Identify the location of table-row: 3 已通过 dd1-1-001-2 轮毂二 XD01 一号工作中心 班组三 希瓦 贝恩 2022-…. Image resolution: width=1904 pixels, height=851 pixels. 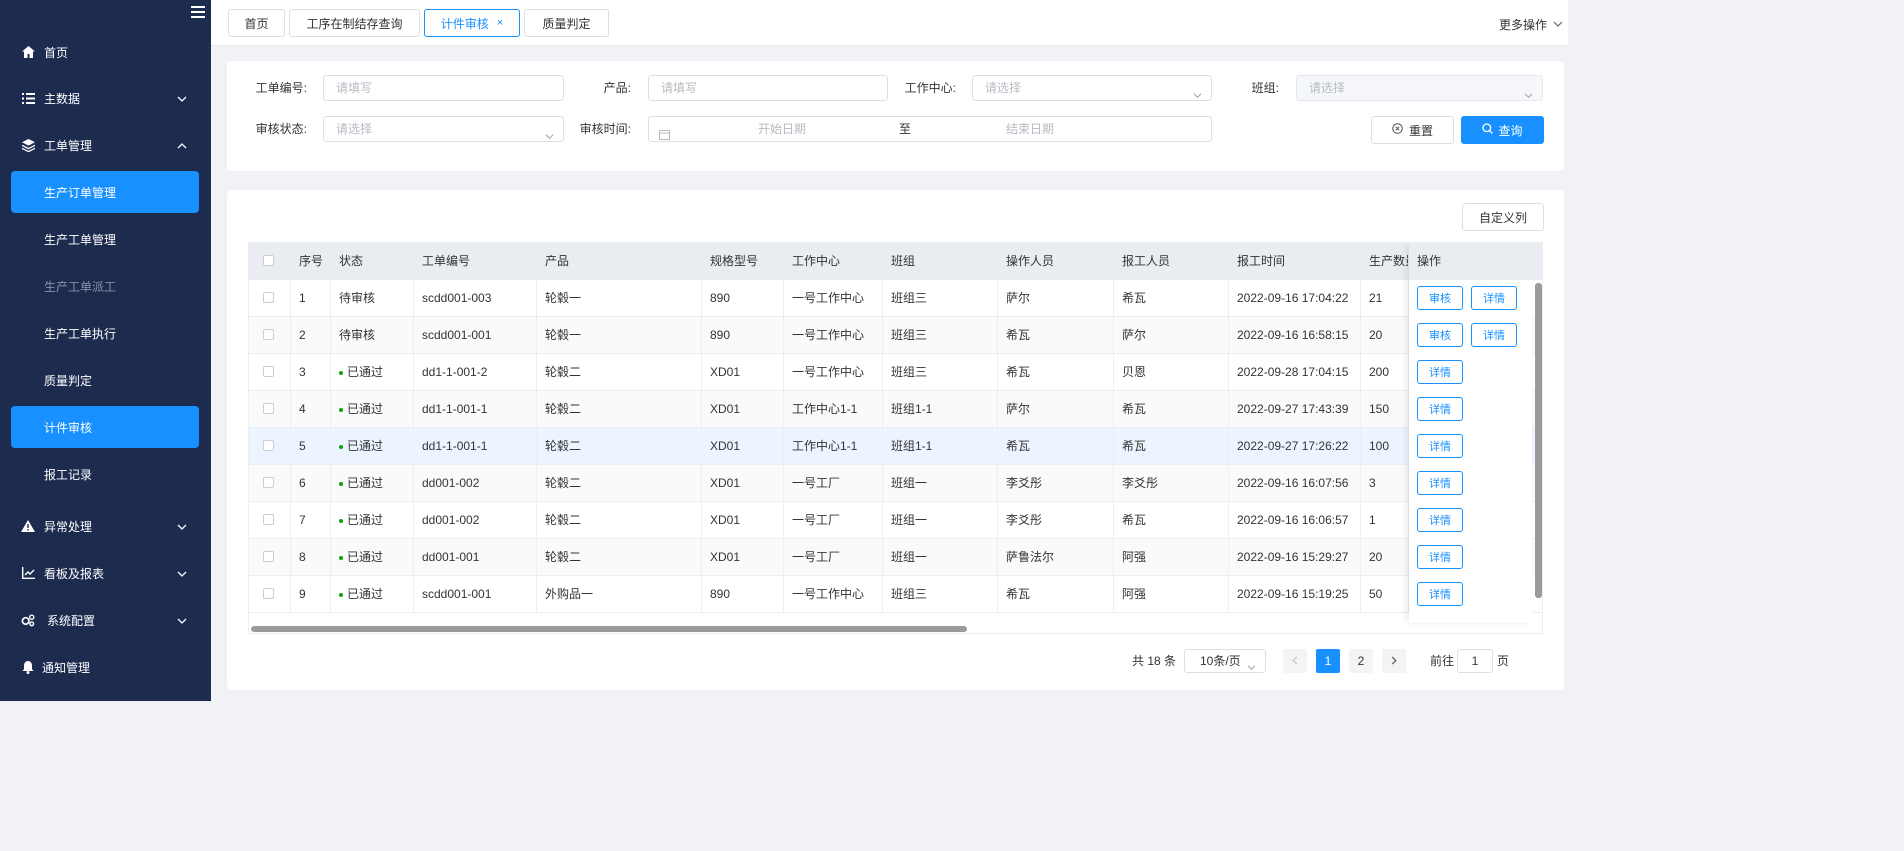
(895, 372).